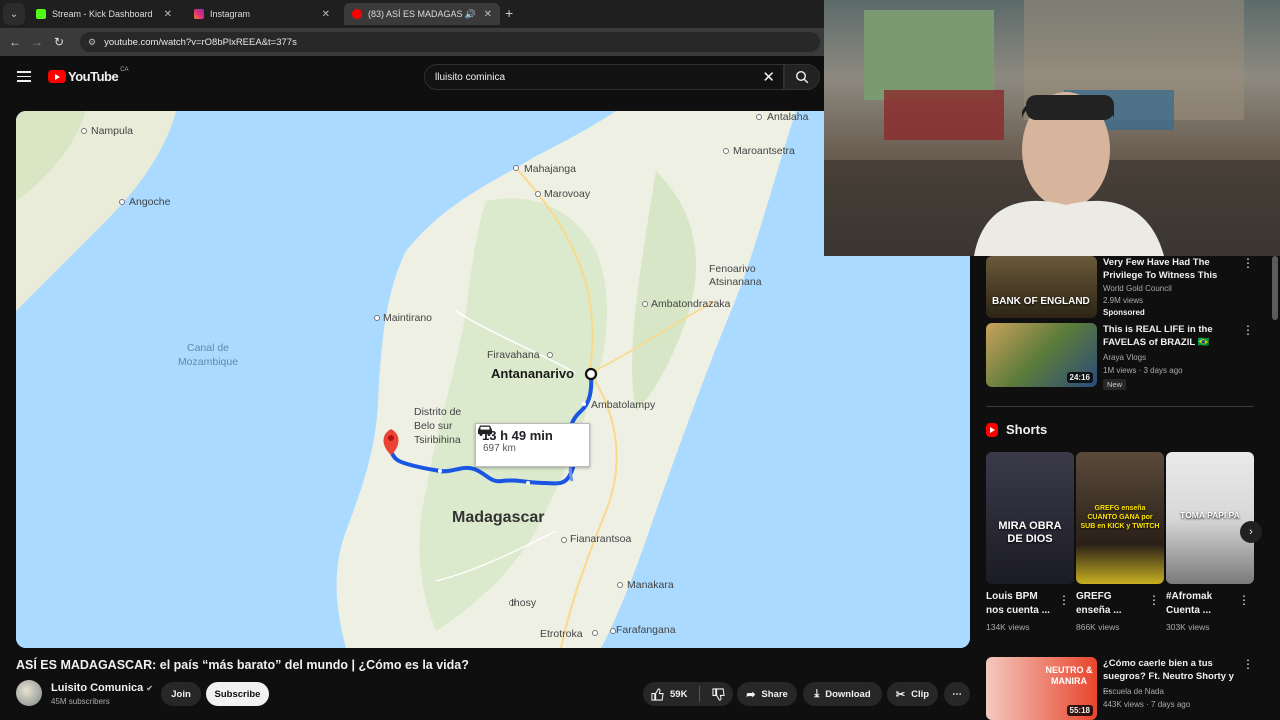 The image size is (1280, 720). I want to click on tab-kick-dashboard: Stream - Kick Dashboard ✕, so click(104, 14).